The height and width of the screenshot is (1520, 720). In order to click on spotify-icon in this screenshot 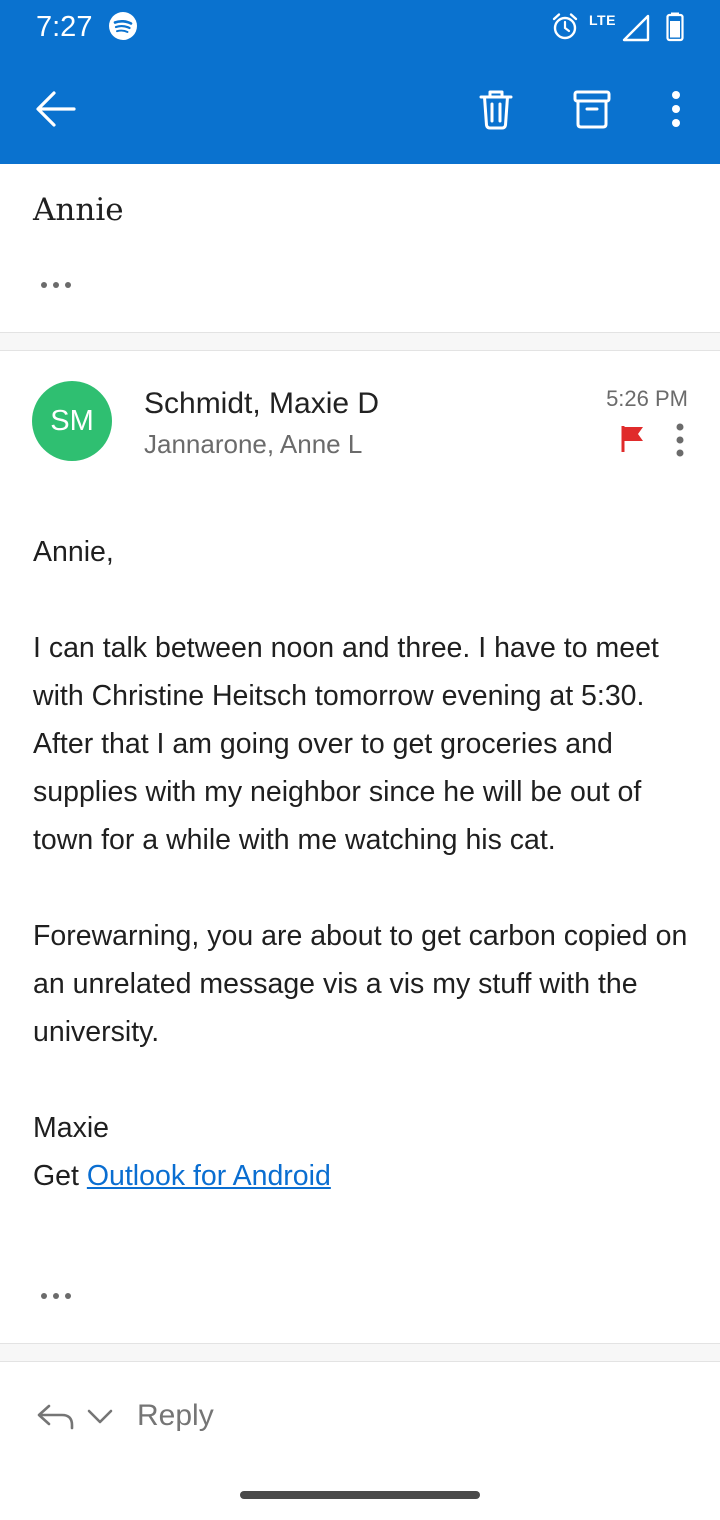, I will do `click(123, 26)`.